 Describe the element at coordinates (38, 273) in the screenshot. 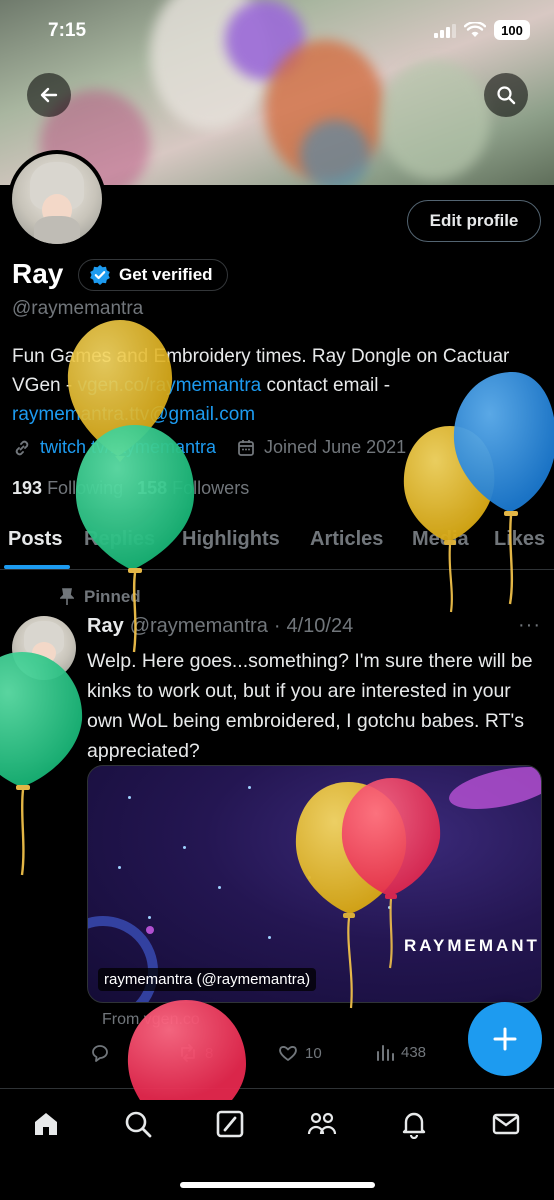

I see `profile-name: Ray` at that location.